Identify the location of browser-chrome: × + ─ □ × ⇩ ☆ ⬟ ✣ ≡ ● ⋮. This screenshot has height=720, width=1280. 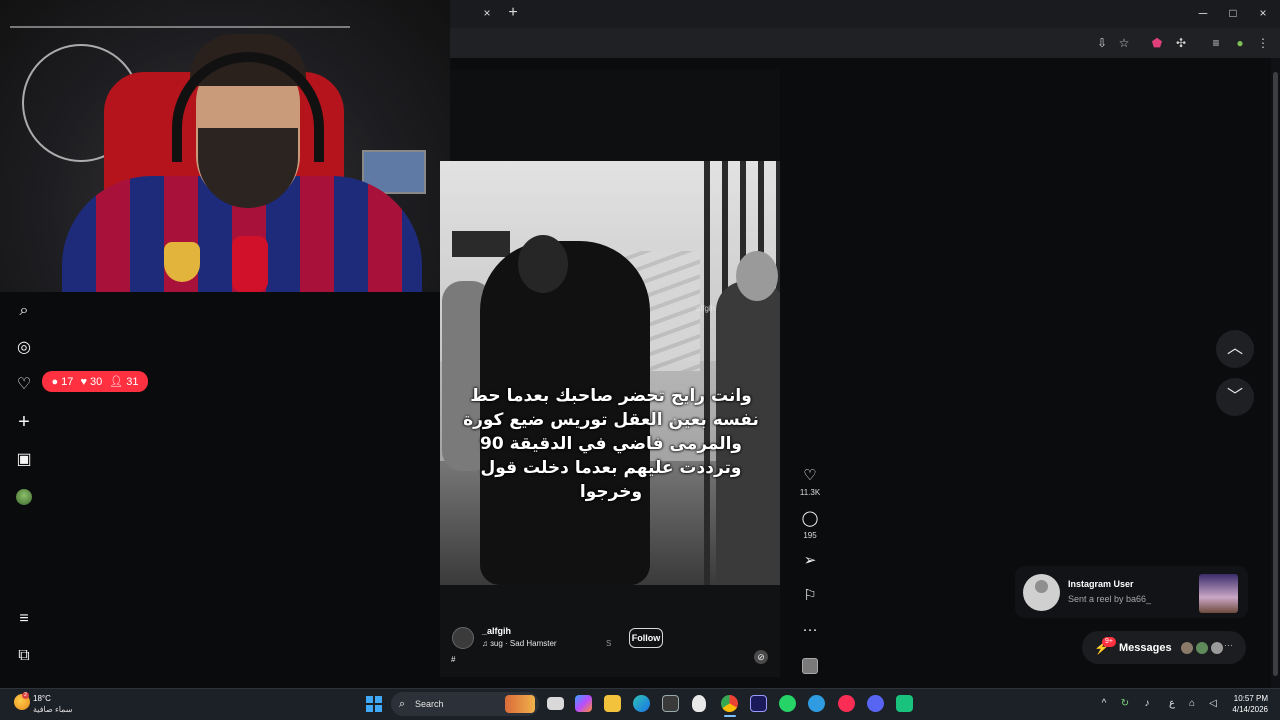
(865, 29).